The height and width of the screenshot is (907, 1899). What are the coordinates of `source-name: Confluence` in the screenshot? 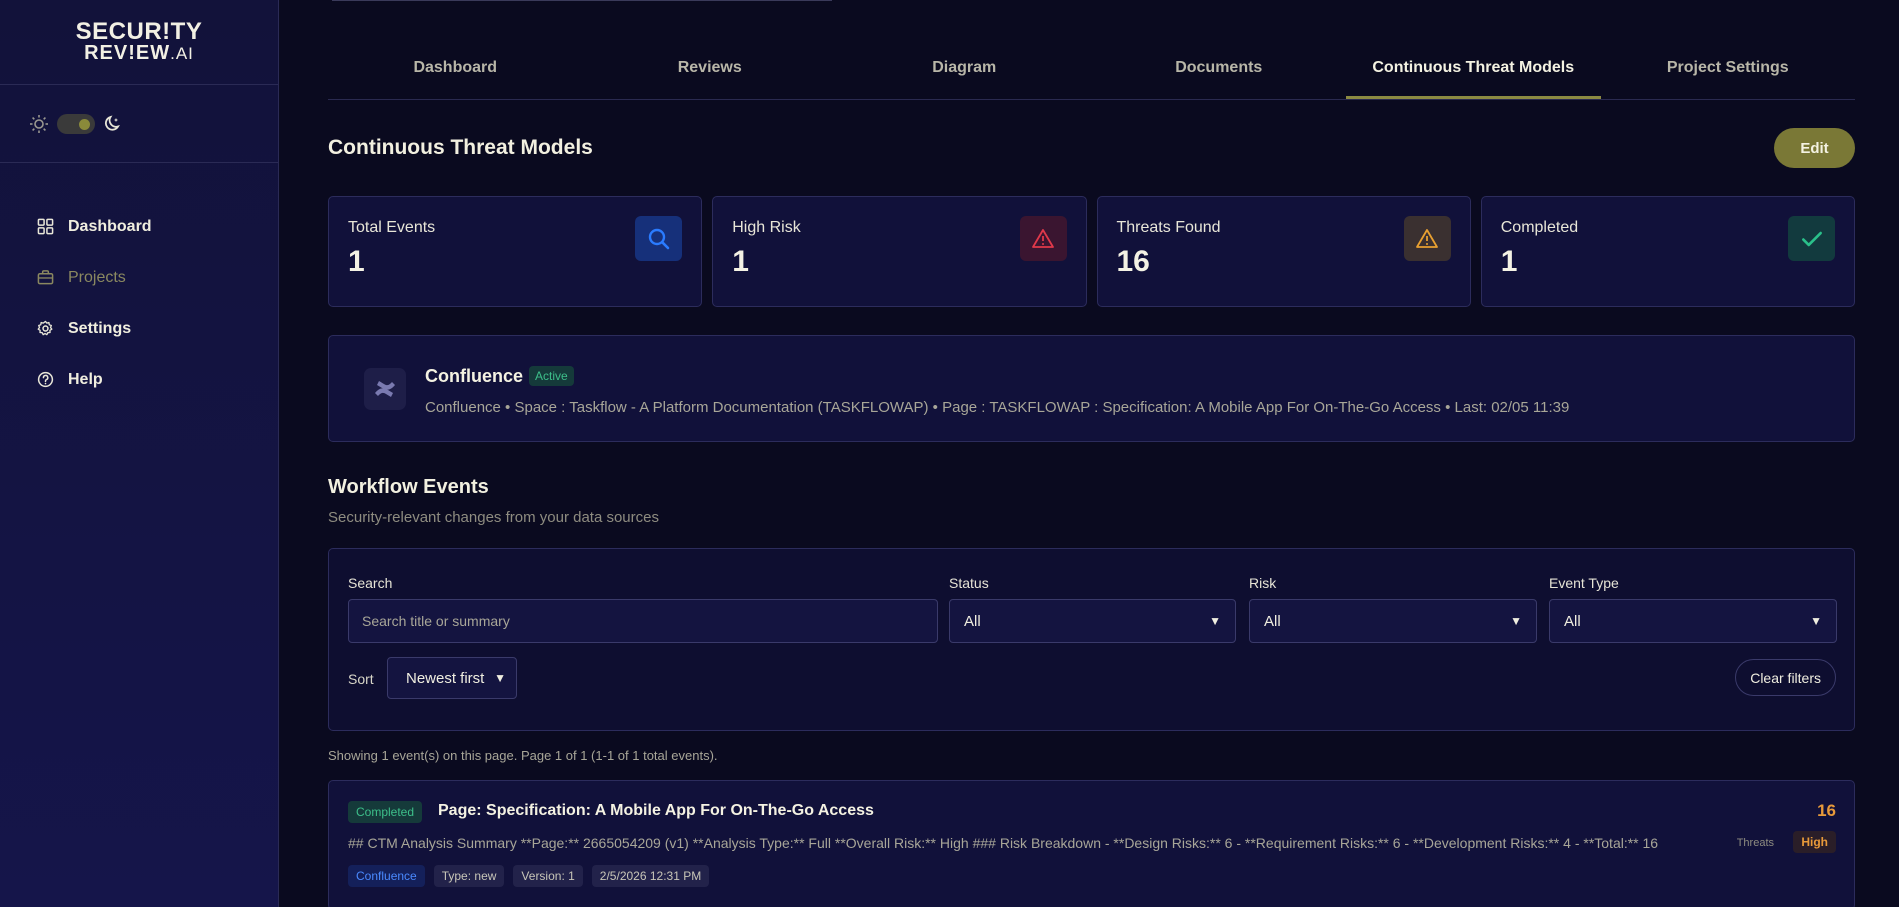 It's located at (474, 376).